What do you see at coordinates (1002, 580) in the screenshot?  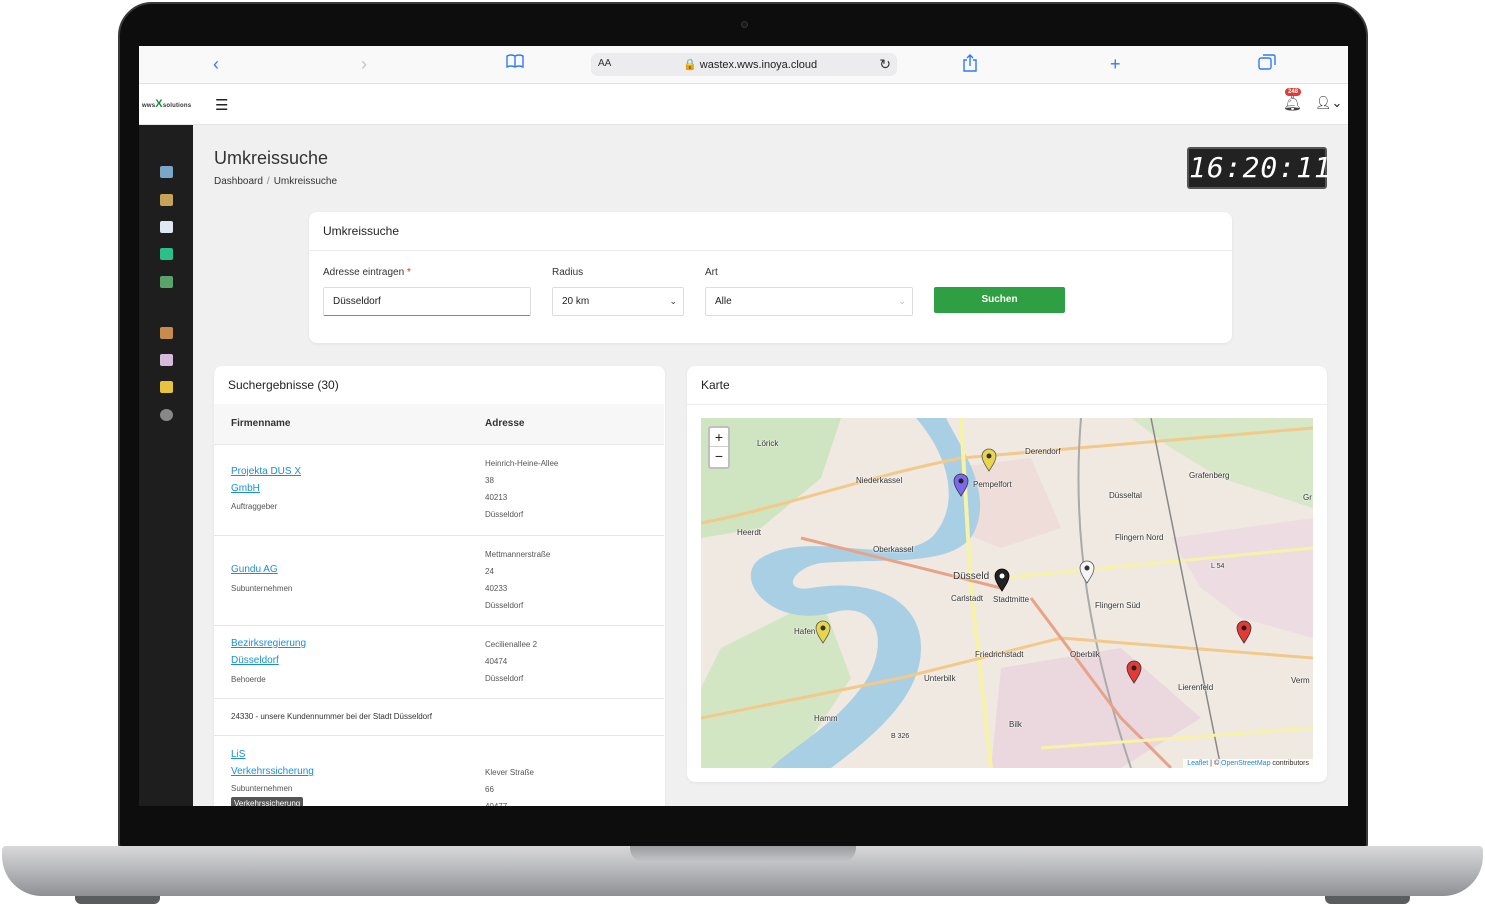 I see `map-marker-black` at bounding box center [1002, 580].